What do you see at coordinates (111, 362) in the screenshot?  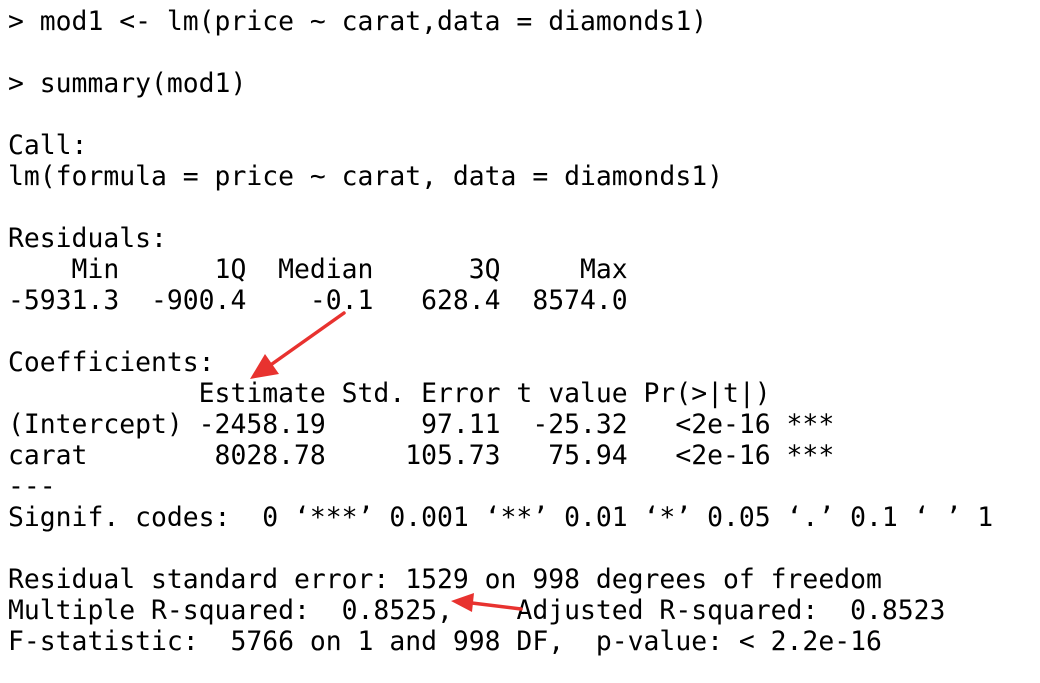 I see `console-line-coefficients-heading: Coefficients:` at bounding box center [111, 362].